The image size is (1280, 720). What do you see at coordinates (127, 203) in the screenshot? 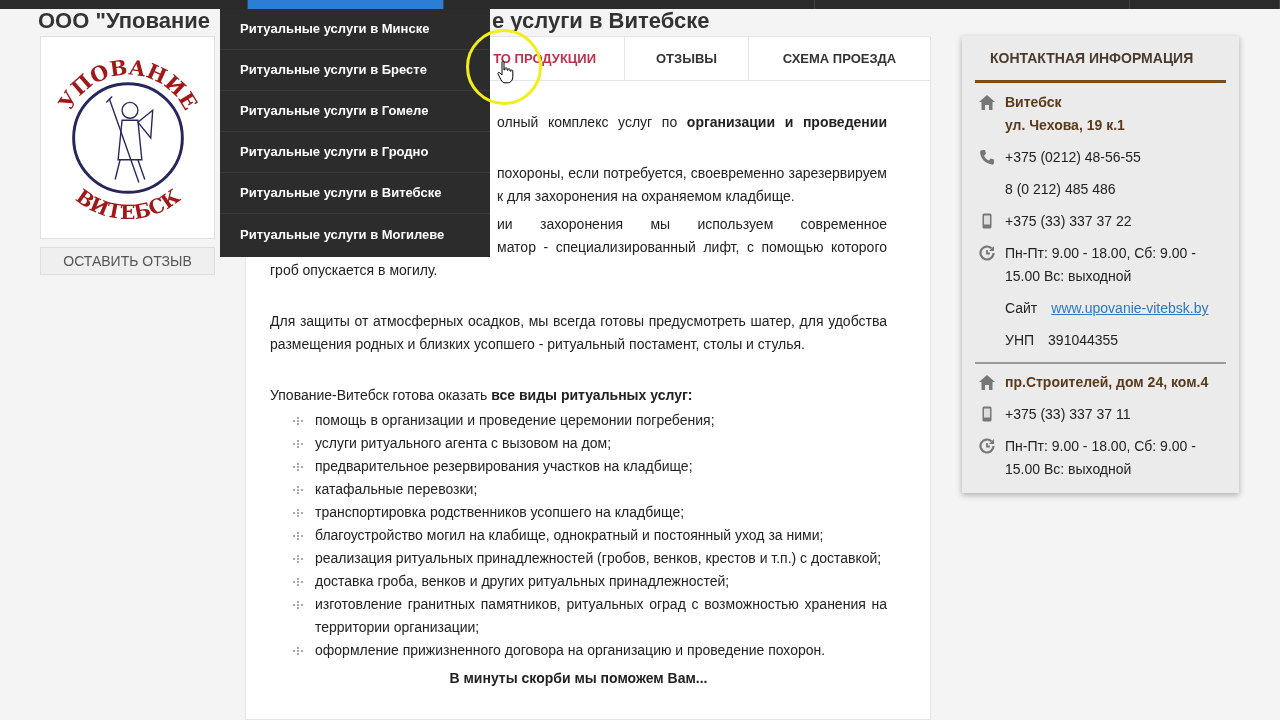
I see `logo-text: ВИТЕБСК` at bounding box center [127, 203].